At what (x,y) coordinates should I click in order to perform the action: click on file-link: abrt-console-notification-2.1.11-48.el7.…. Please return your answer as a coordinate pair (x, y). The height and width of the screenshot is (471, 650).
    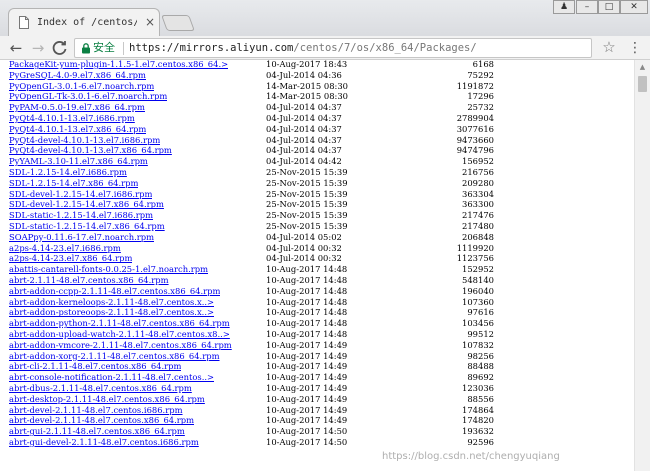
    Looking at the image, I should click on (111, 377).